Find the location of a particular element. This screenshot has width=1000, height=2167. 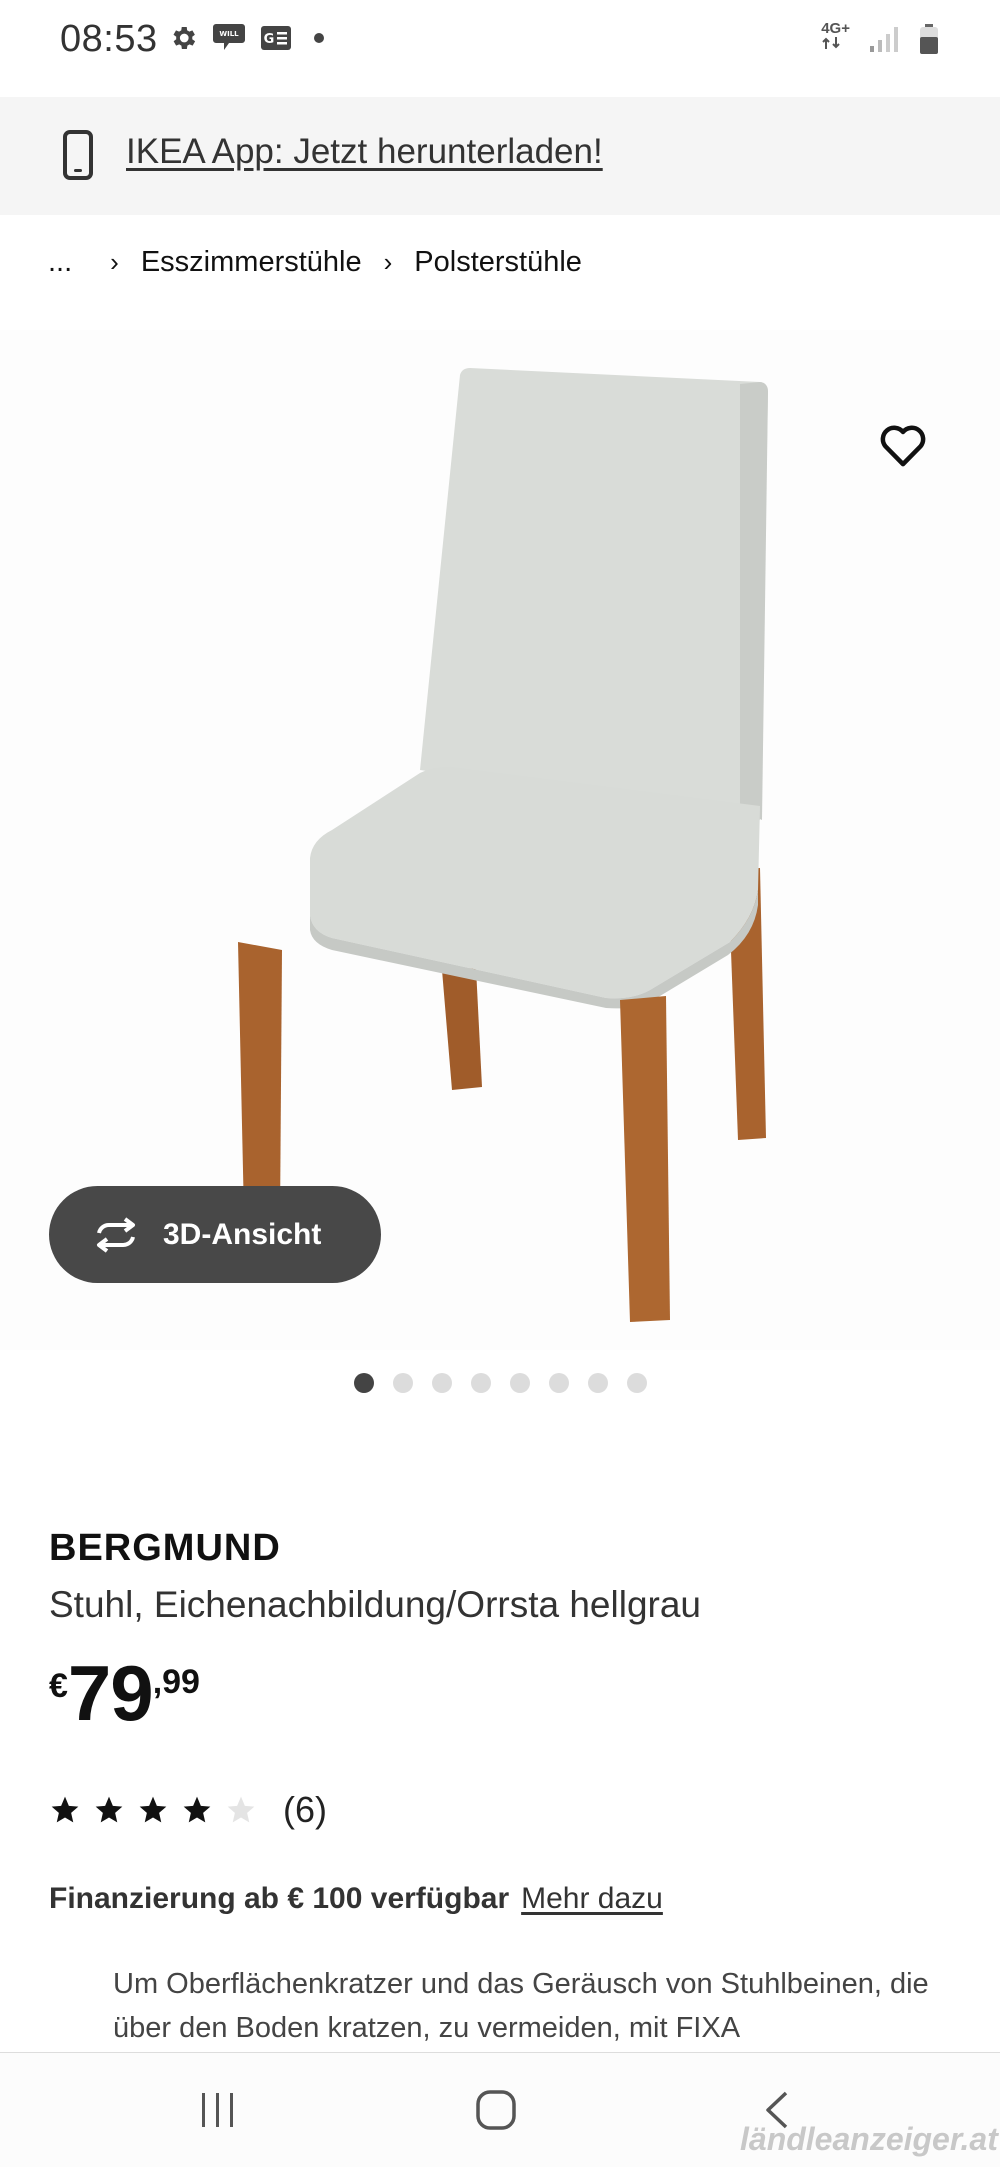

status-bar: 08:53 WILL G 4G+ is located at coordinates (500, 48).